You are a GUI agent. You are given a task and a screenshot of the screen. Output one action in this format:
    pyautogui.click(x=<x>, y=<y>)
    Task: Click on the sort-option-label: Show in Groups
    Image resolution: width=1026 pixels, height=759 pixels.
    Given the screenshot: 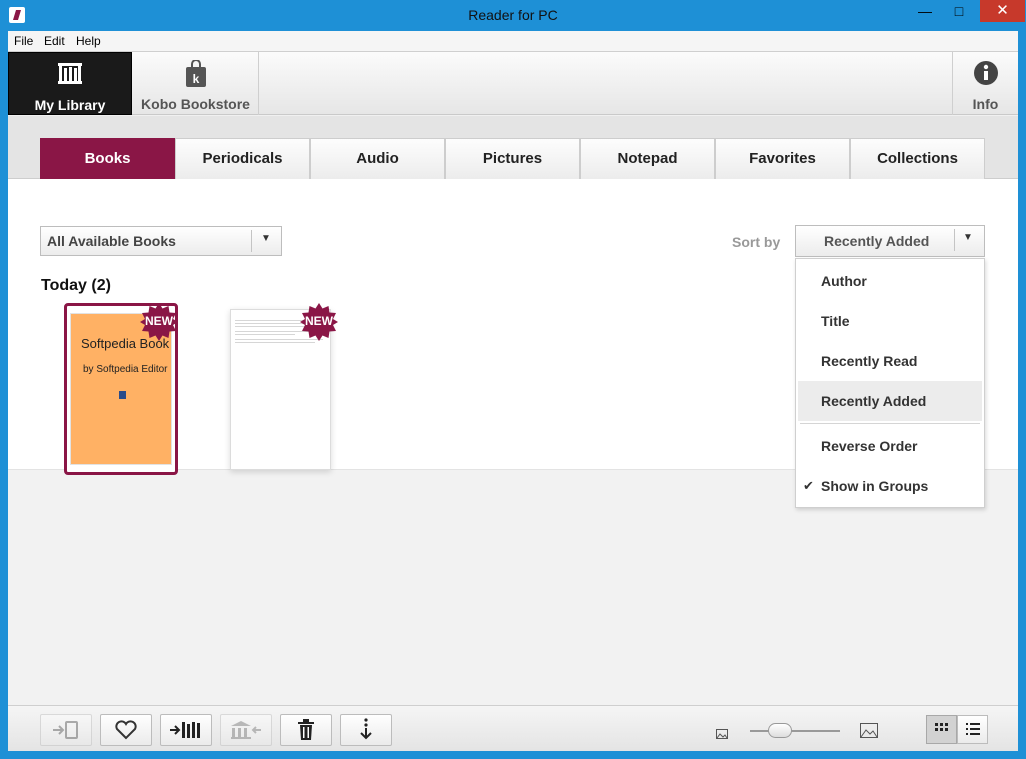 What is the action you would take?
    pyautogui.click(x=875, y=486)
    